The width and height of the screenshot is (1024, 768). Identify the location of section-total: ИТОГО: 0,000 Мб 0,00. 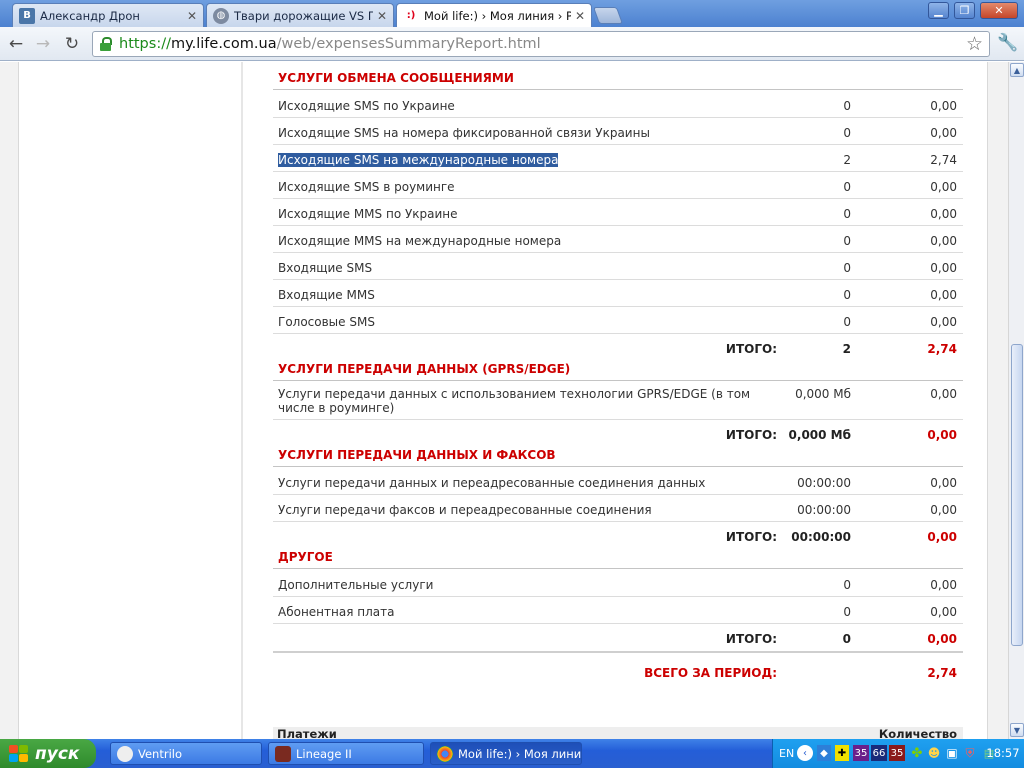
(618, 435).